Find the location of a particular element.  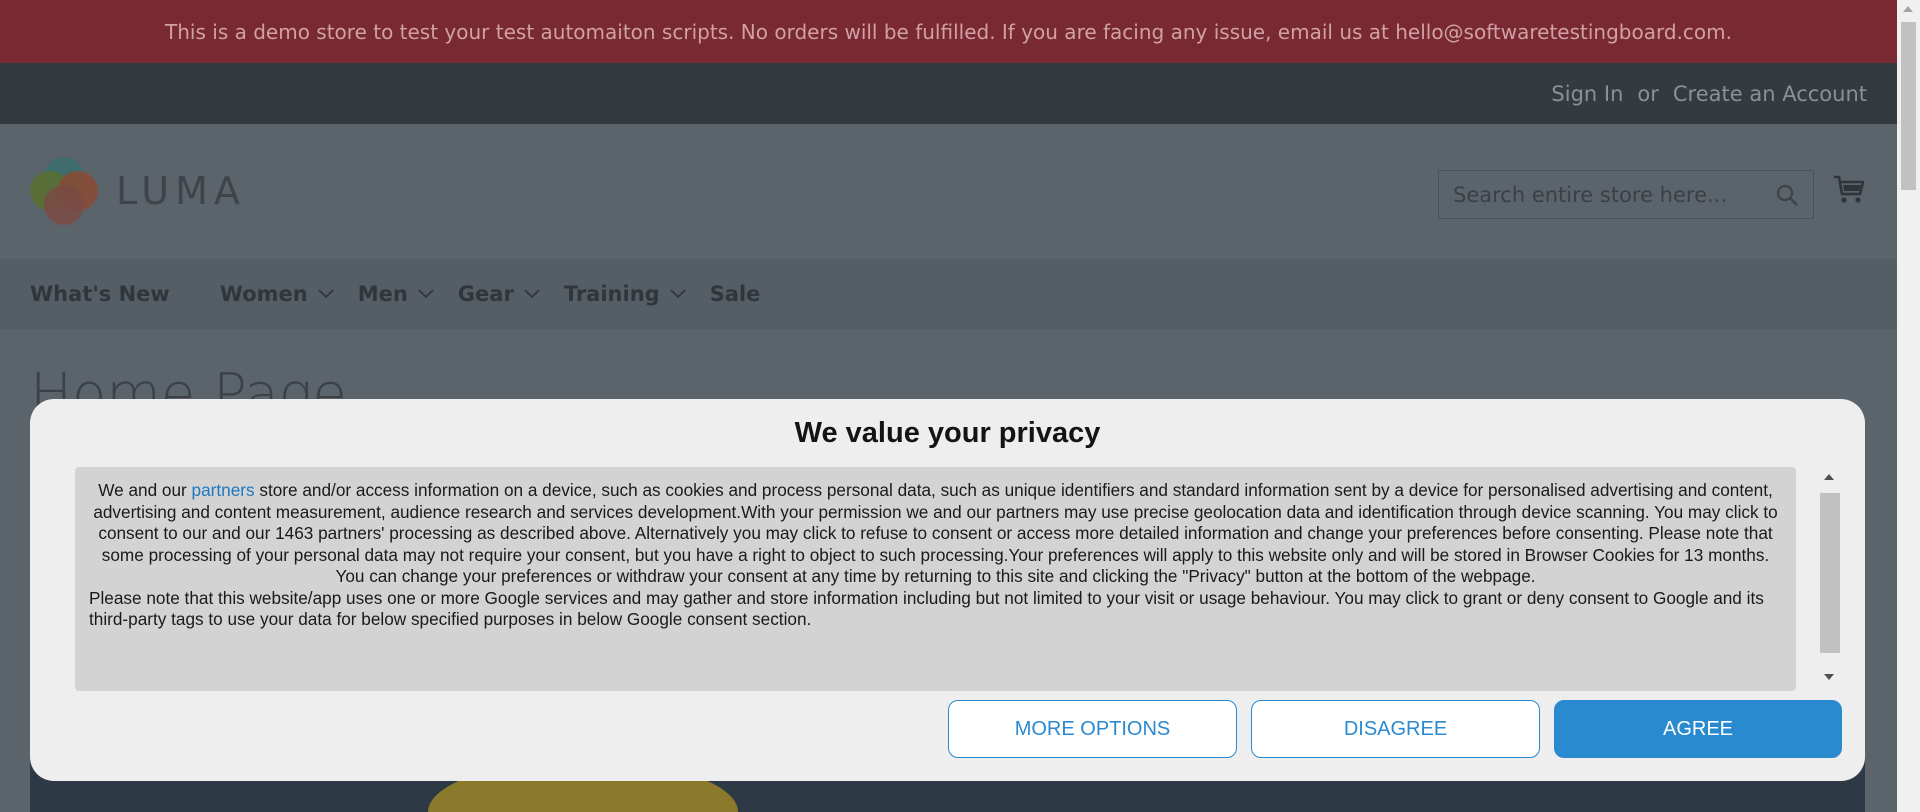

more-options-button: MORE OPTIONS is located at coordinates (1092, 729).